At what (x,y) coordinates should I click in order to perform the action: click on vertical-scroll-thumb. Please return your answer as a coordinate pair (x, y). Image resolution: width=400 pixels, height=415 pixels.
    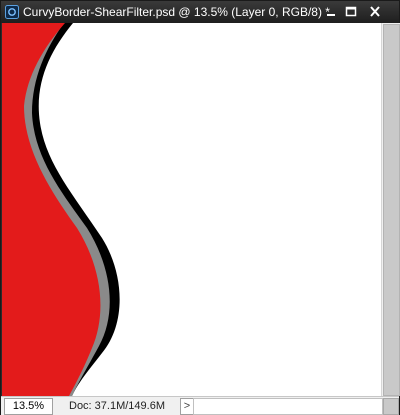
    Looking at the image, I should click on (391, 210).